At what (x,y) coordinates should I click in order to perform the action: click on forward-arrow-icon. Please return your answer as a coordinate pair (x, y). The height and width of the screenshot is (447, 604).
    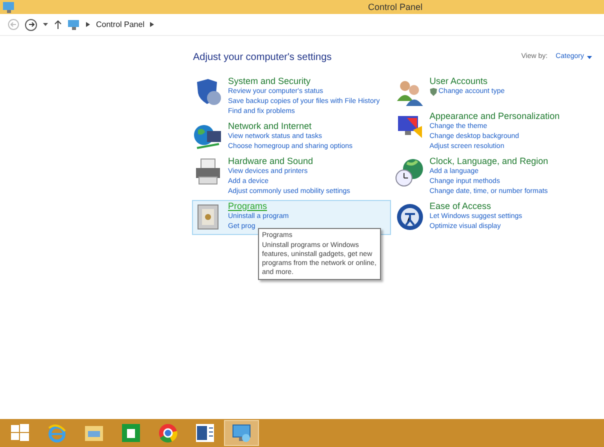
    Looking at the image, I should click on (31, 24).